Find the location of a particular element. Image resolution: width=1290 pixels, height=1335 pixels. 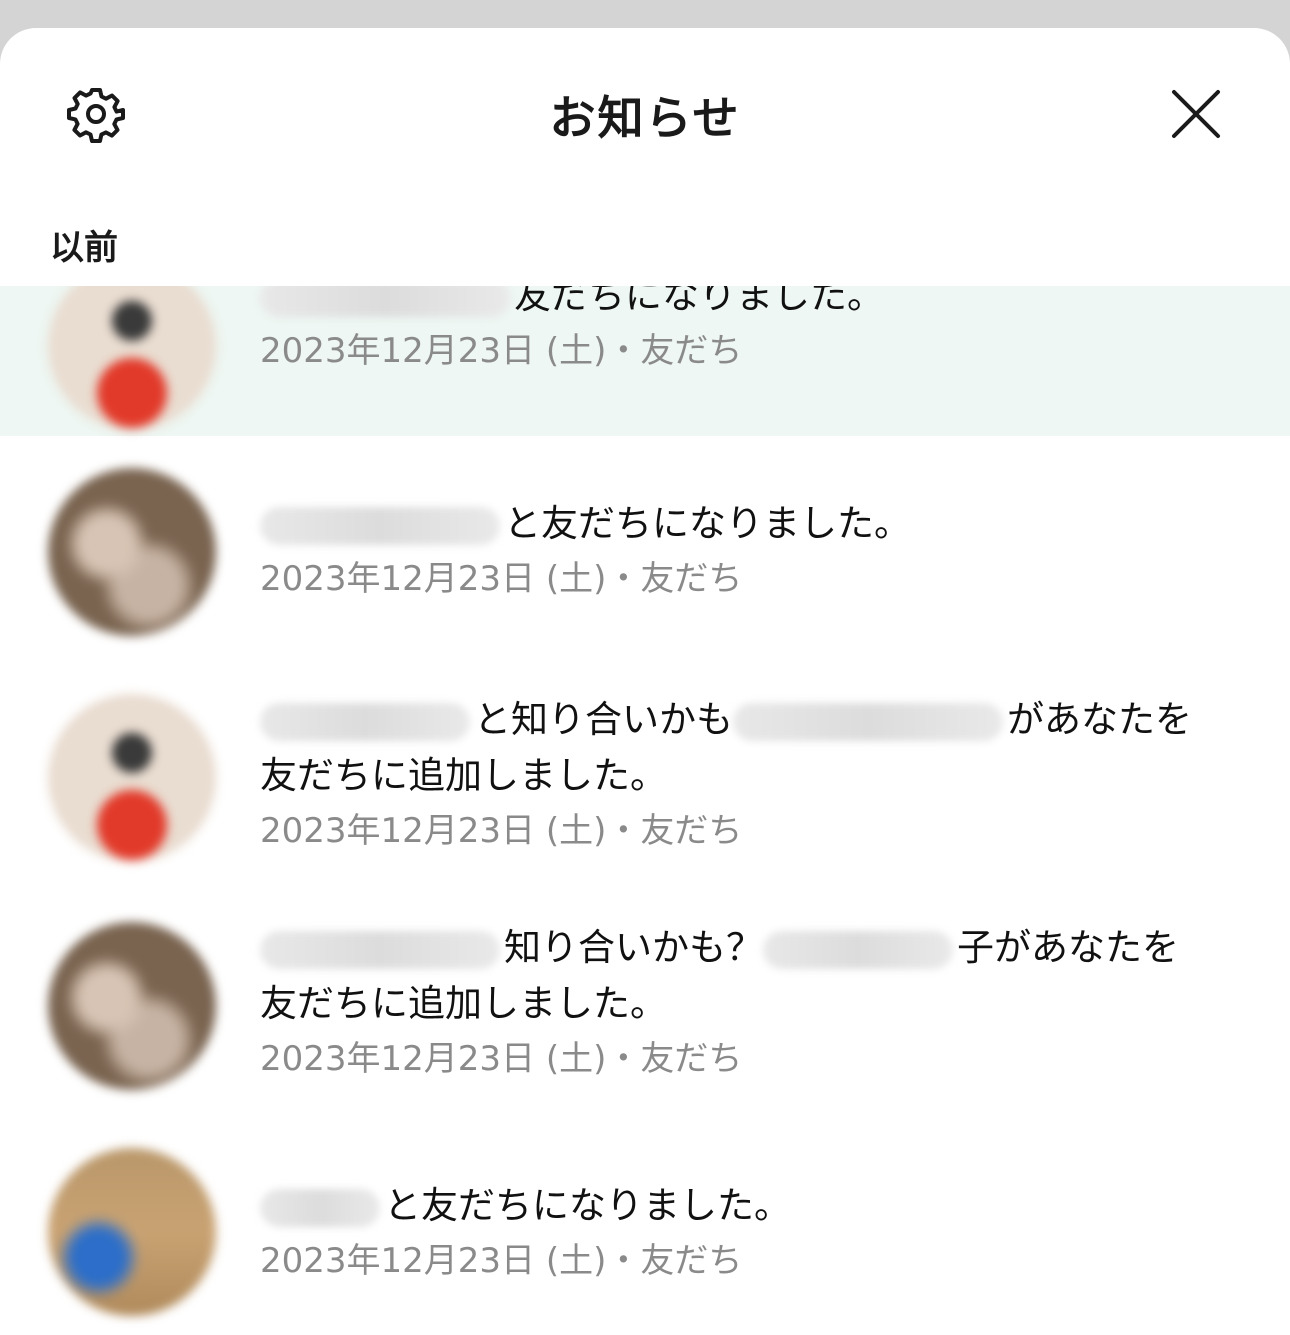

section-label: 以前 is located at coordinates (84, 248).